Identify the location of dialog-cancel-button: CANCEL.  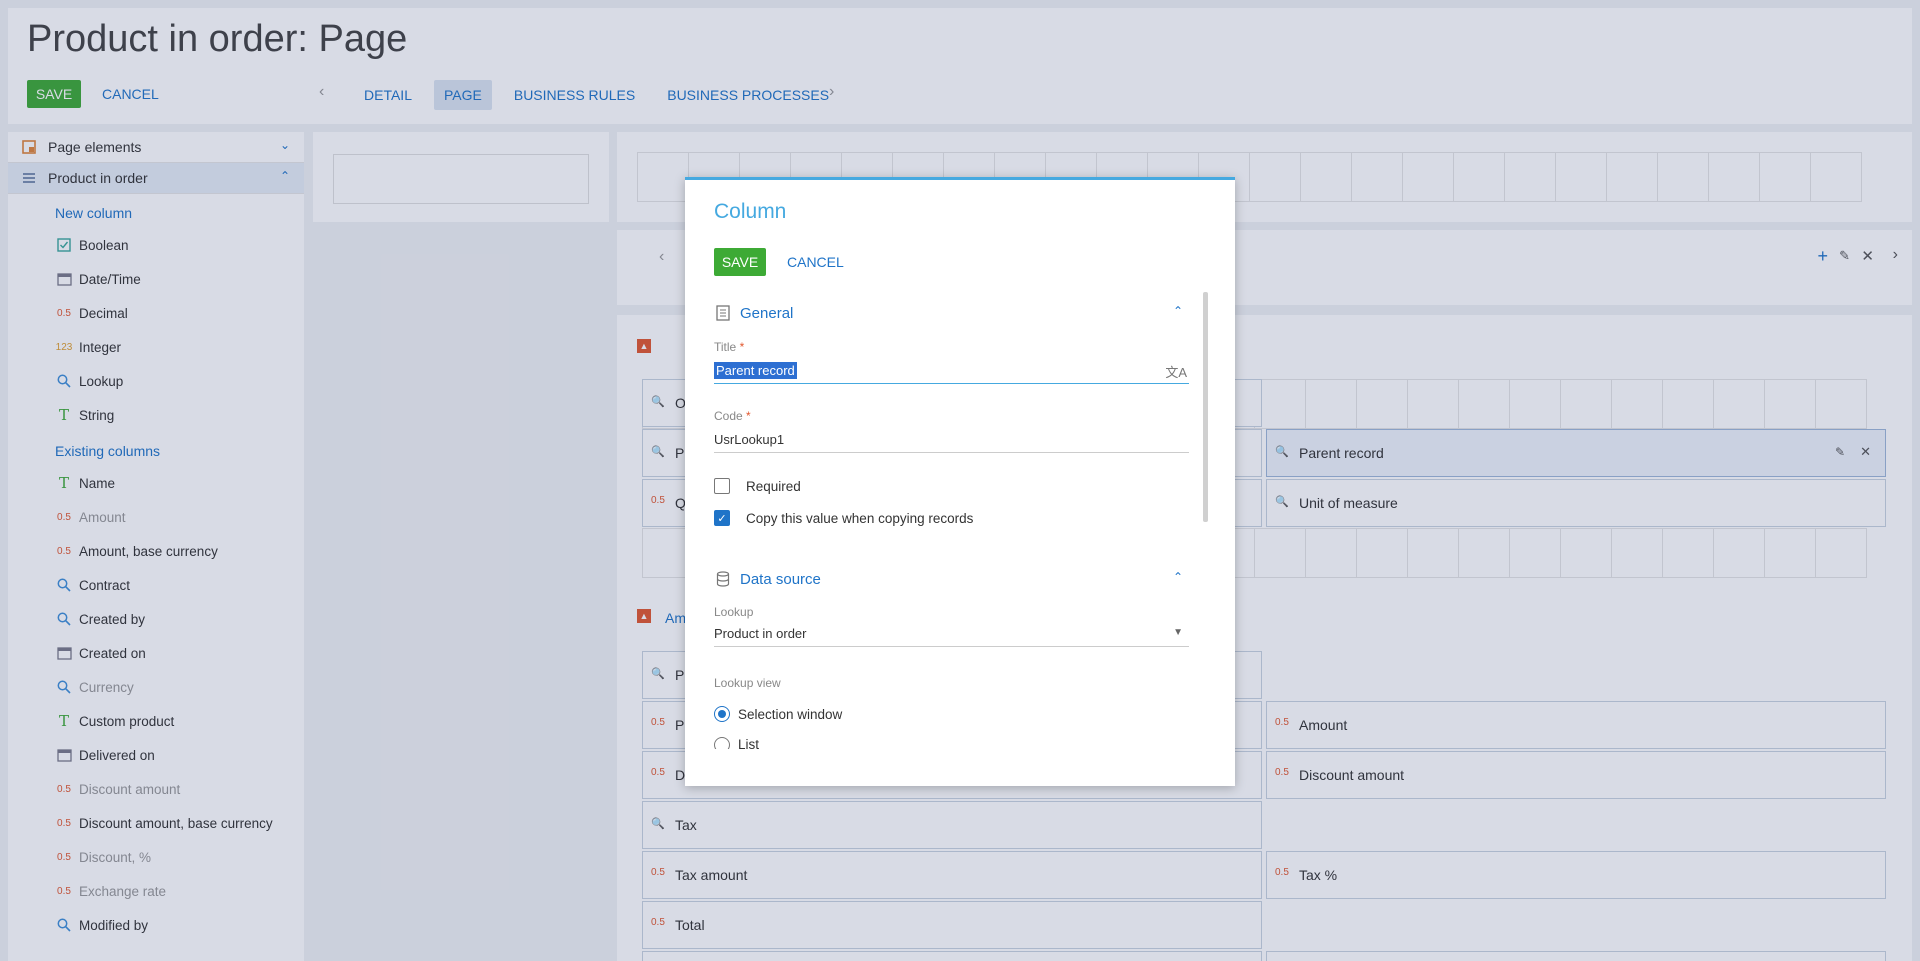
(815, 262).